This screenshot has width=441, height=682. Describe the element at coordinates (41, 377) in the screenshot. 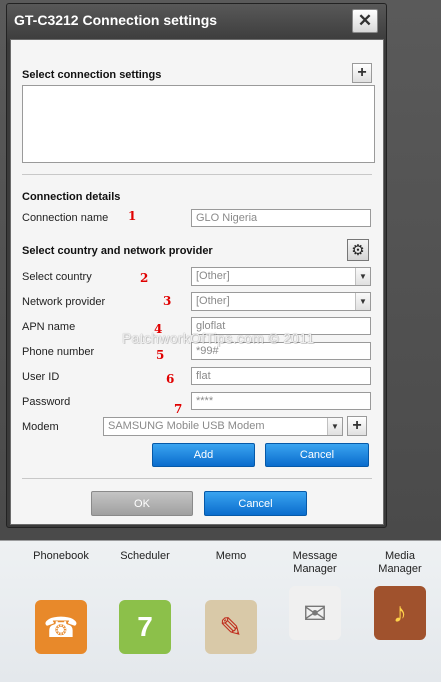

I see `user-id-label: User ID` at that location.